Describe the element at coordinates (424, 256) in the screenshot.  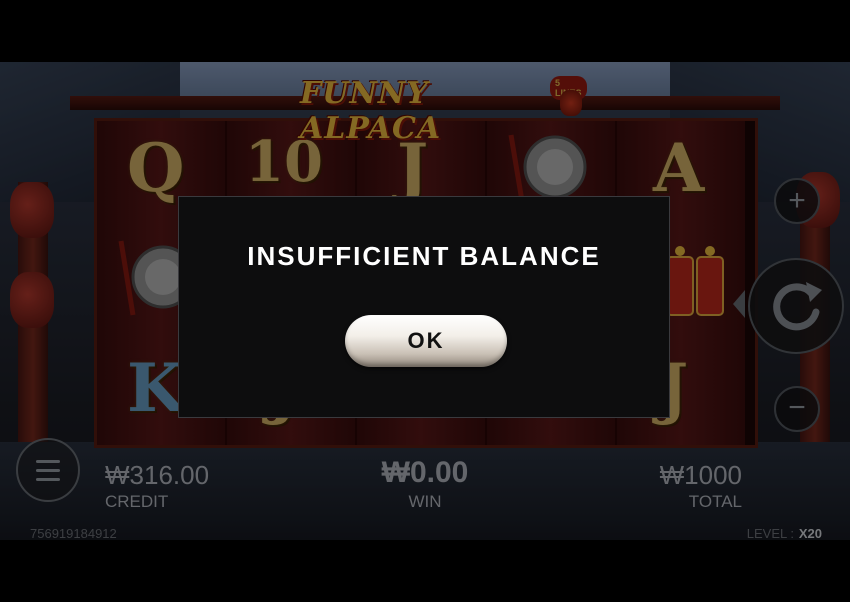
I see `dialog-message: INSUFFICIENT BALANCE` at that location.